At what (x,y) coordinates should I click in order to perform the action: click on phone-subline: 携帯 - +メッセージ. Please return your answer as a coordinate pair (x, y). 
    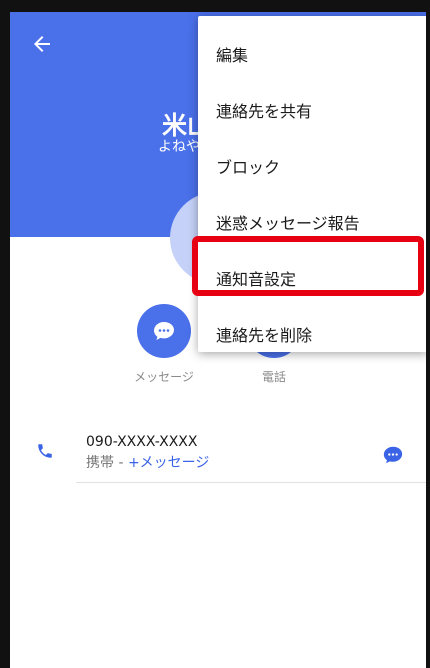
    Looking at the image, I should click on (147, 462).